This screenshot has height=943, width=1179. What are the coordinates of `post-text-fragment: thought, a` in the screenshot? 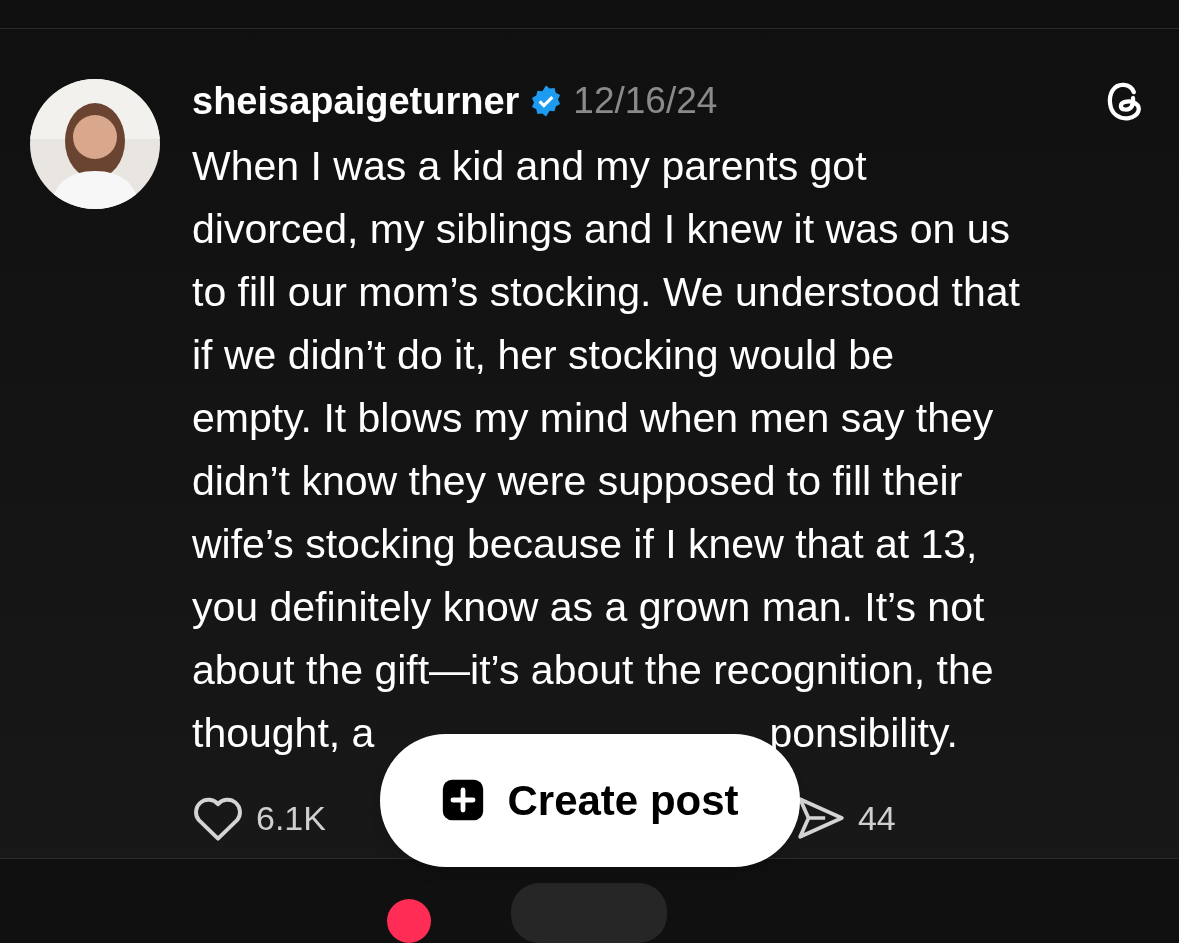 It's located at (283, 733).